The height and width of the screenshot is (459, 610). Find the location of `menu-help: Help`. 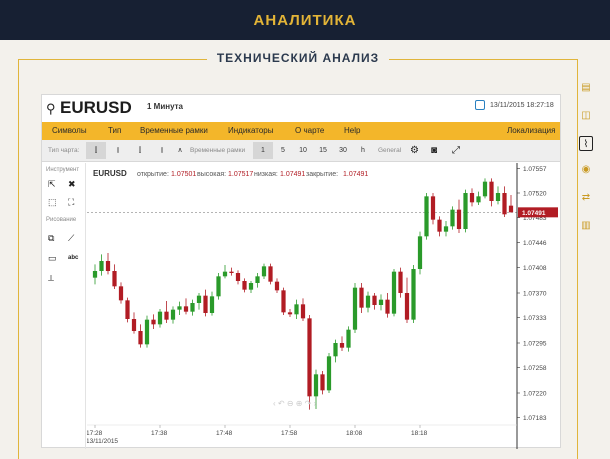

menu-help: Help is located at coordinates (352, 130).